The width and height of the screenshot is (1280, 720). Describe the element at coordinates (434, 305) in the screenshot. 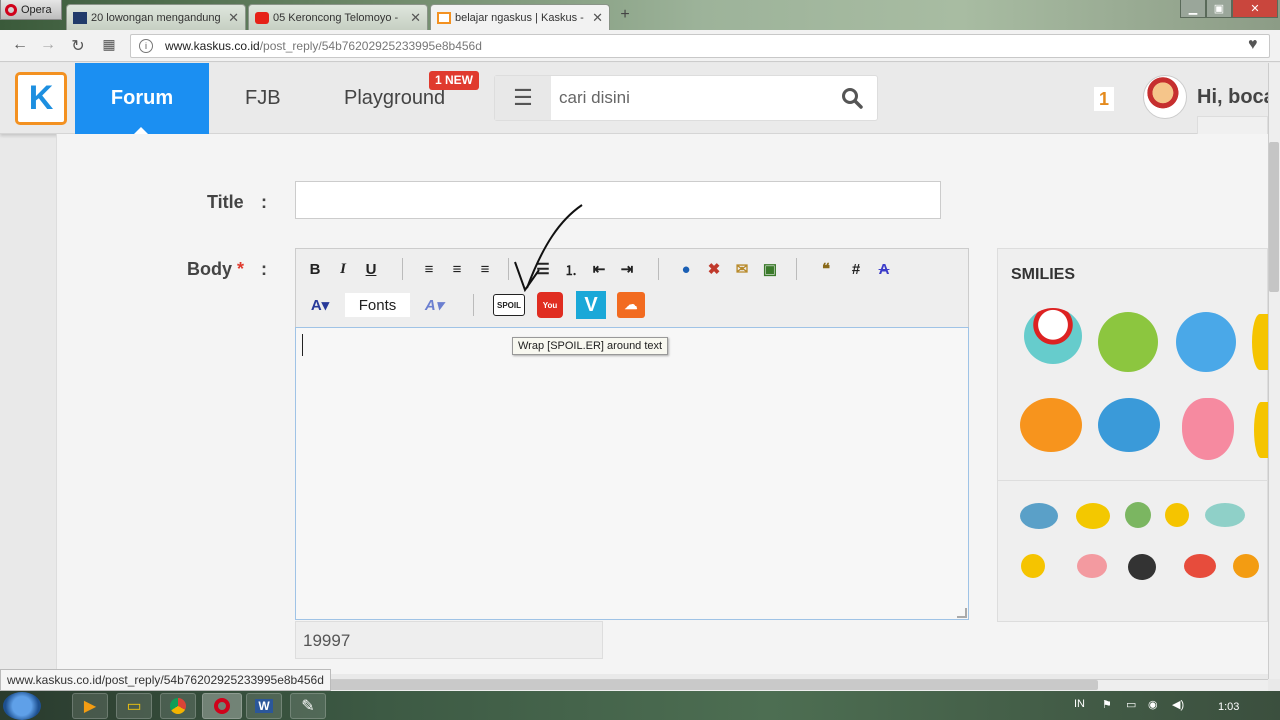

I see `font-size-icon: A▾` at that location.